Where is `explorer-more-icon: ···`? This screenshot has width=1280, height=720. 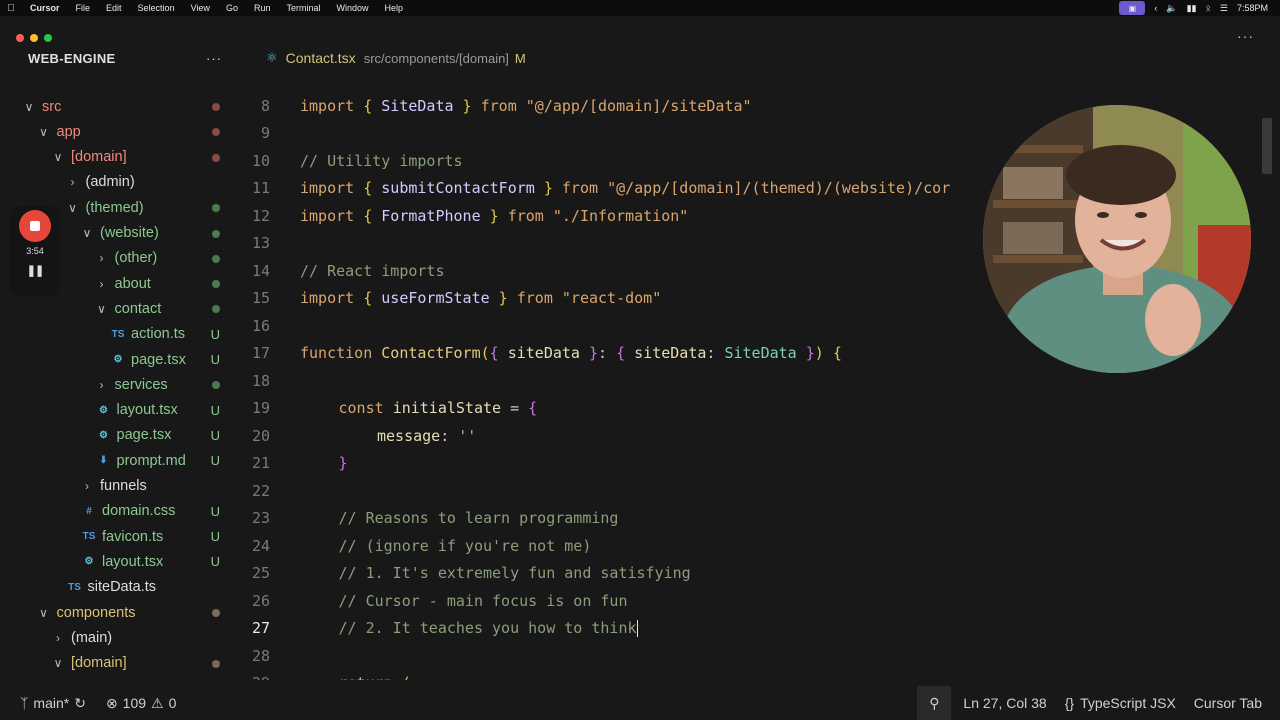
explorer-more-icon: ··· is located at coordinates (214, 58).